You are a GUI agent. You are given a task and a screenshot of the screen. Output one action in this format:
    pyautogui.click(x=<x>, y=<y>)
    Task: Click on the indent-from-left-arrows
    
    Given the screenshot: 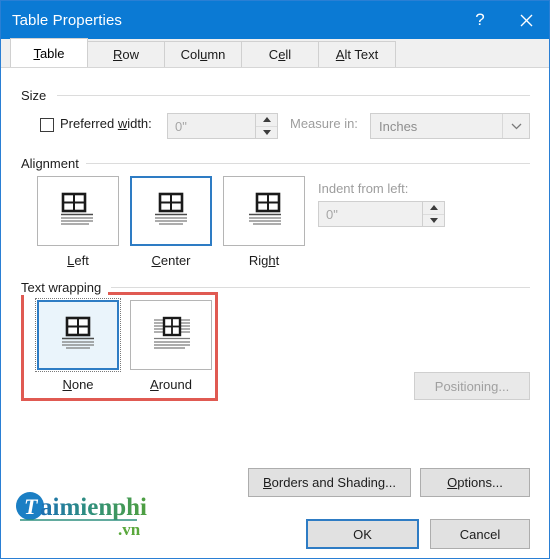 What is the action you would take?
    pyautogui.click(x=433, y=214)
    